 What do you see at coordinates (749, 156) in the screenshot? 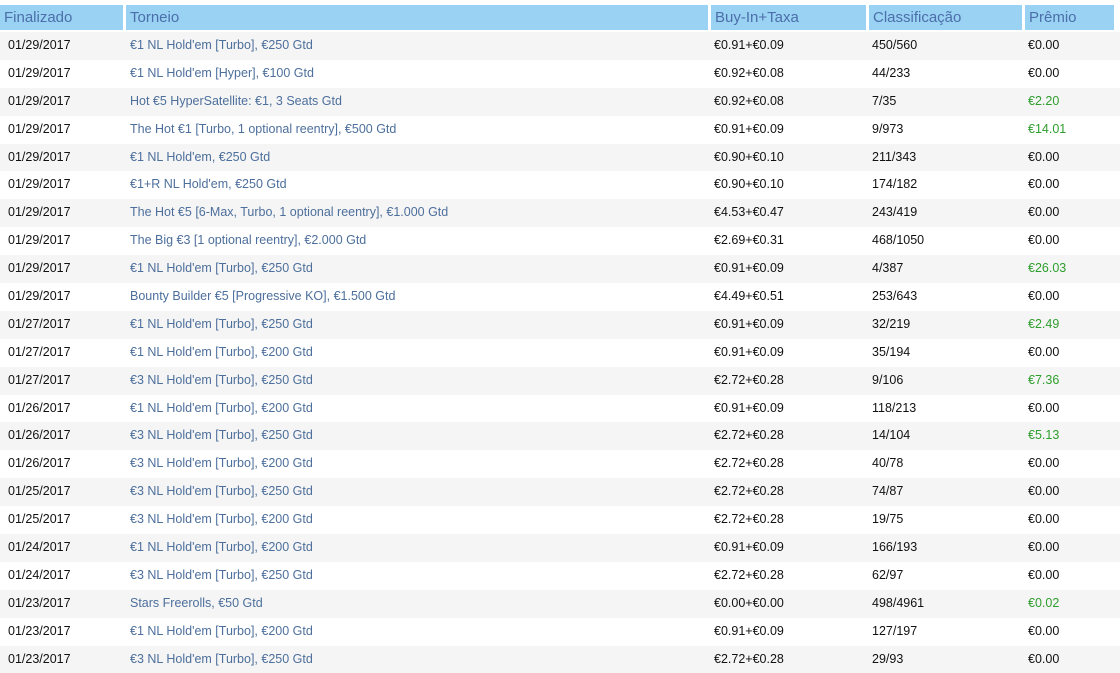
I see `buyin-cell: €0.90+€0.10` at bounding box center [749, 156].